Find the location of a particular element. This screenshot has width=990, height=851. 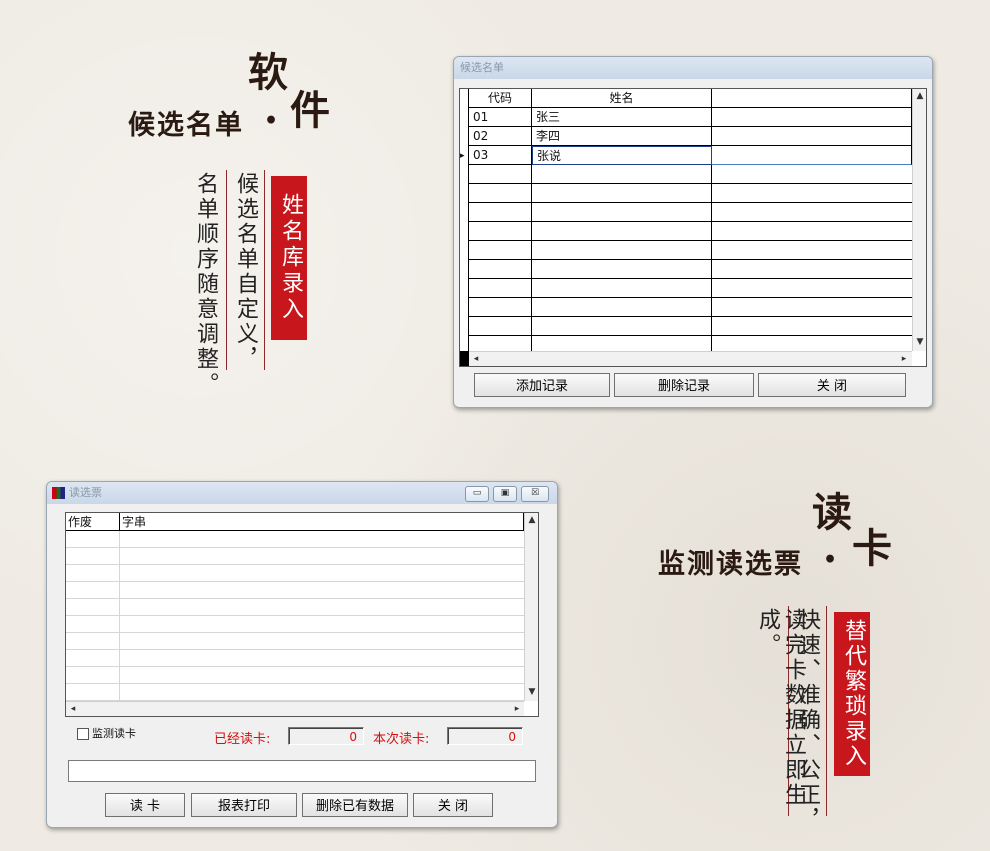

heading-piece-char: 件 is located at coordinates (310, 110).